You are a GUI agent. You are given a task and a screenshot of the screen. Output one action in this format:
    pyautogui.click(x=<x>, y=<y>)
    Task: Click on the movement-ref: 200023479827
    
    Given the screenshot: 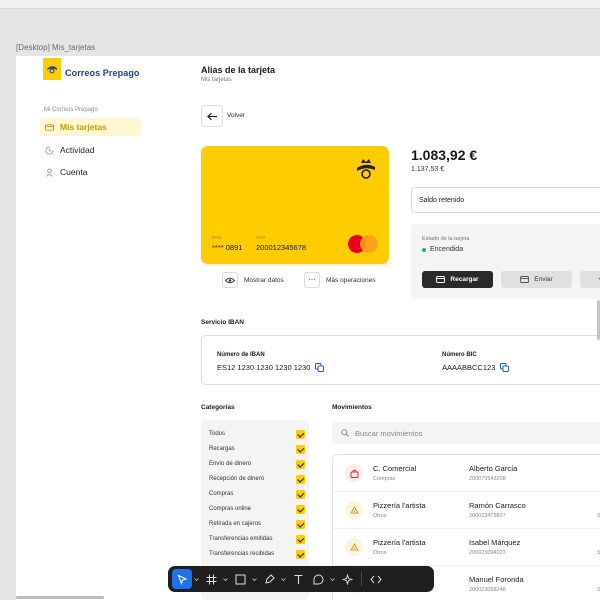 What is the action you would take?
    pyautogui.click(x=487, y=516)
    